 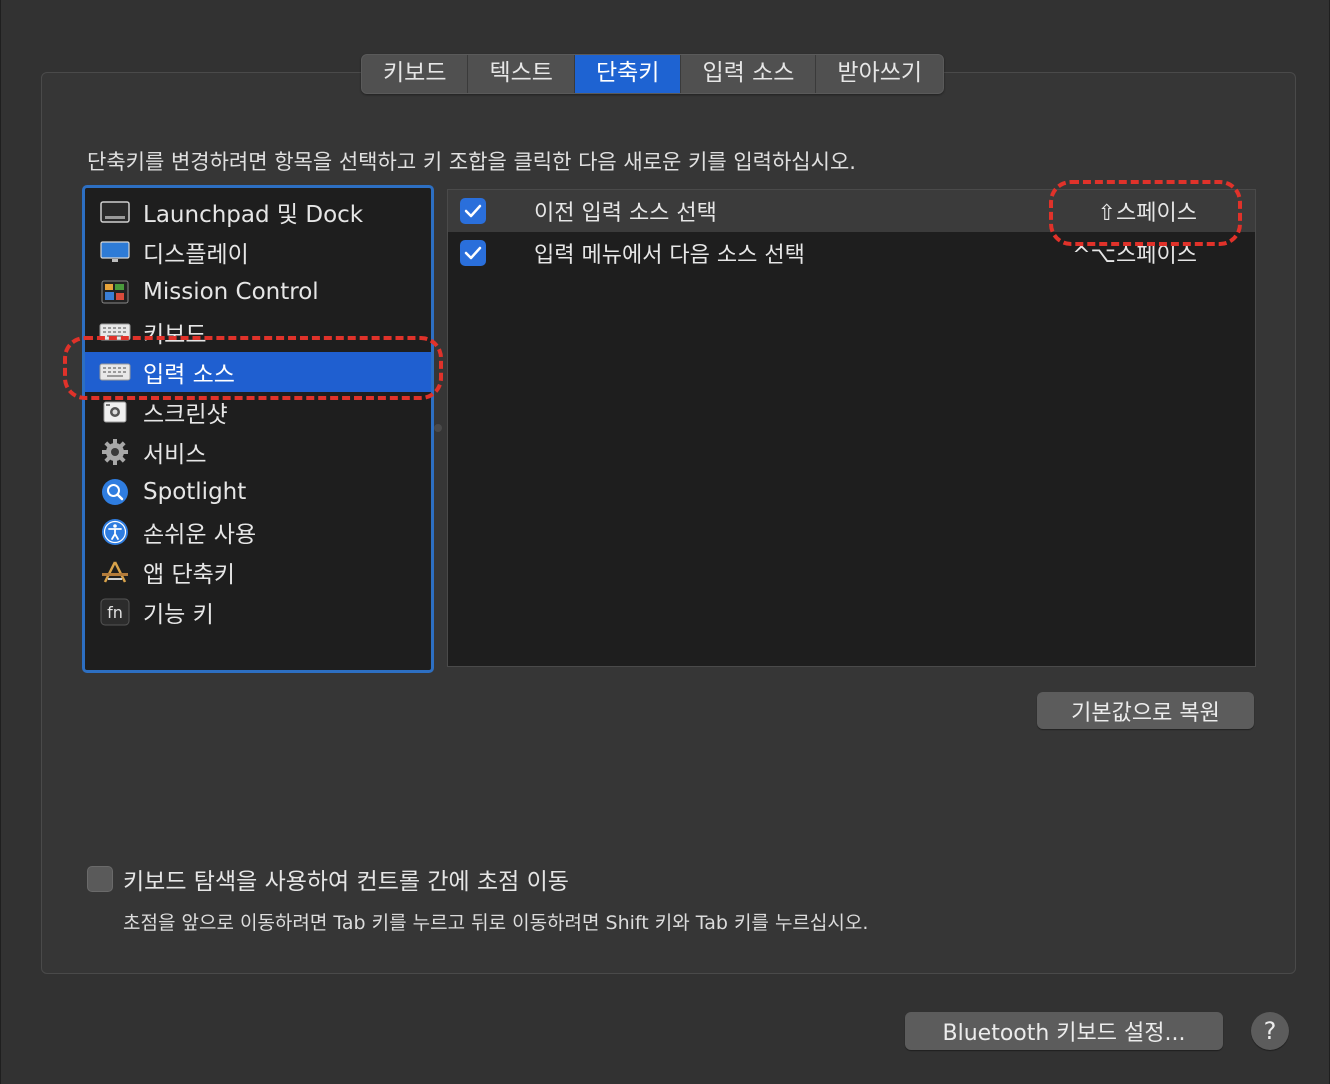 I want to click on restore-defaults-button: 기본값으로 복원, so click(x=1145, y=710).